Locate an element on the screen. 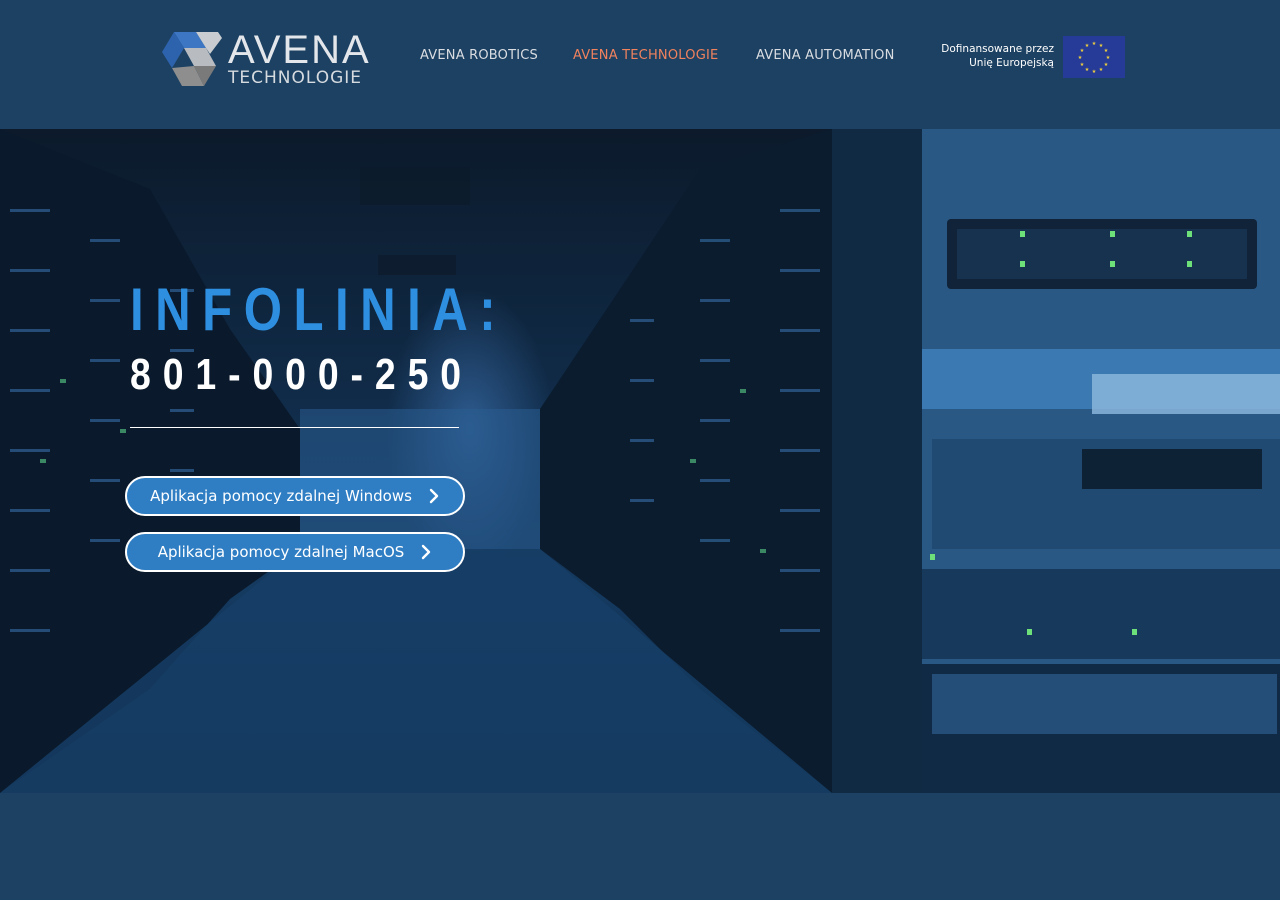 The image size is (1280, 900). nav-link-avena-technologie: AVENA TECHNOLOGIE is located at coordinates (645, 57).